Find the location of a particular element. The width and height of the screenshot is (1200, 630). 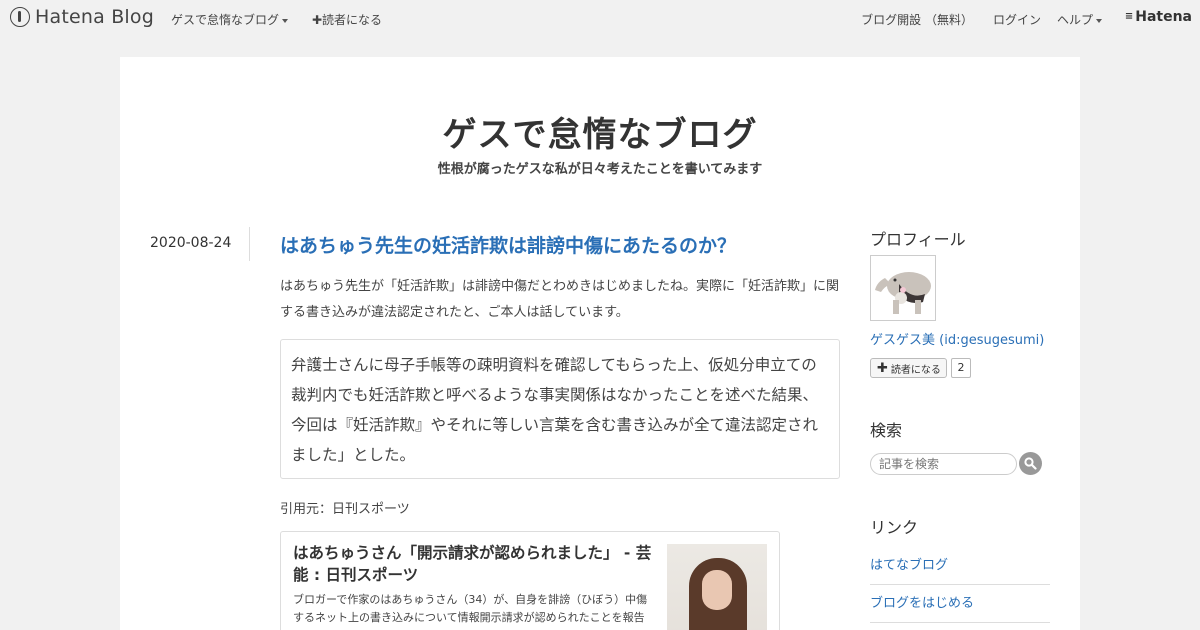

follow-link: ✚読者になる is located at coordinates (347, 19).